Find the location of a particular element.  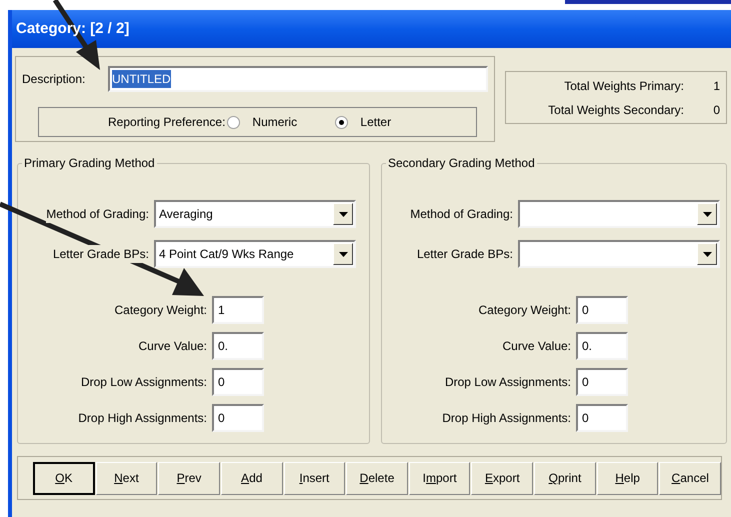

dropdown: Averaging is located at coordinates (255, 214).